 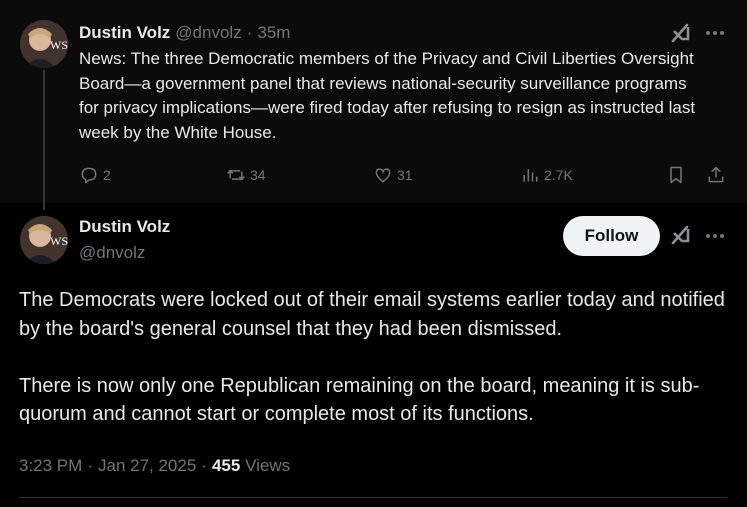 What do you see at coordinates (273, 33) in the screenshot?
I see `parent-time-ago: 35m` at bounding box center [273, 33].